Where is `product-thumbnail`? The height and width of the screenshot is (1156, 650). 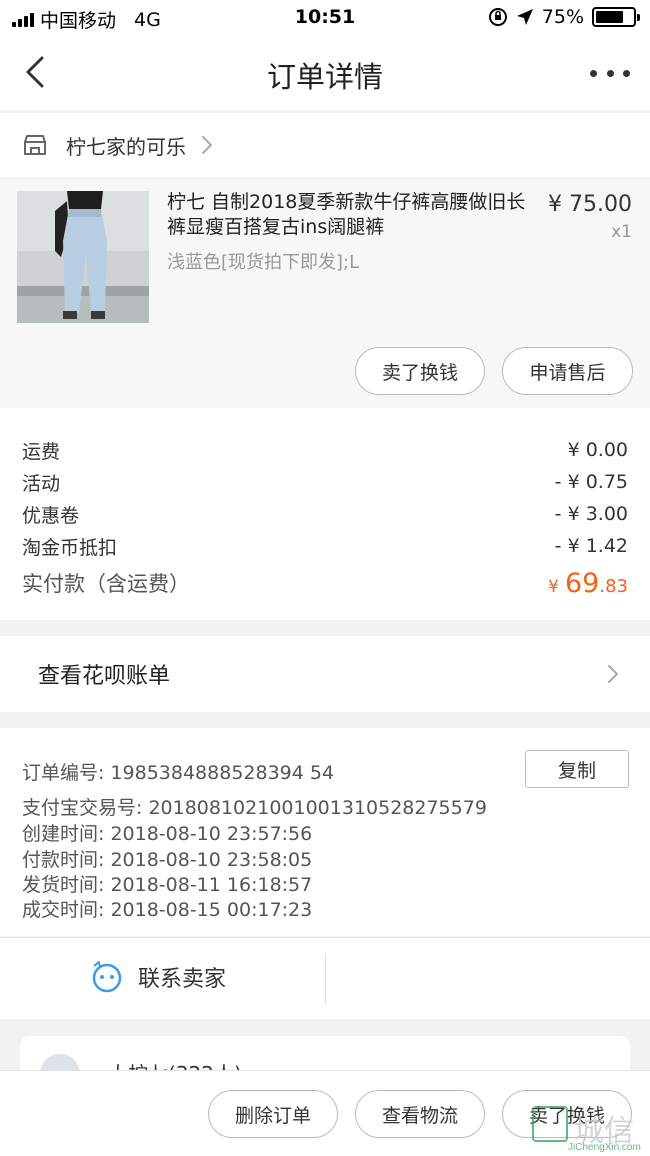 product-thumbnail is located at coordinates (83, 257).